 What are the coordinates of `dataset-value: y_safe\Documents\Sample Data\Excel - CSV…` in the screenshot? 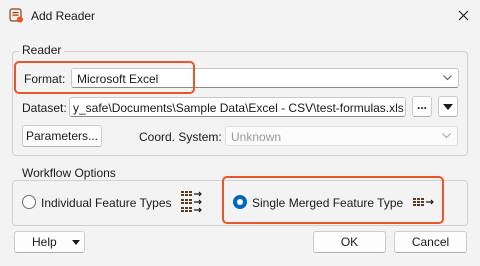 It's located at (238, 108).